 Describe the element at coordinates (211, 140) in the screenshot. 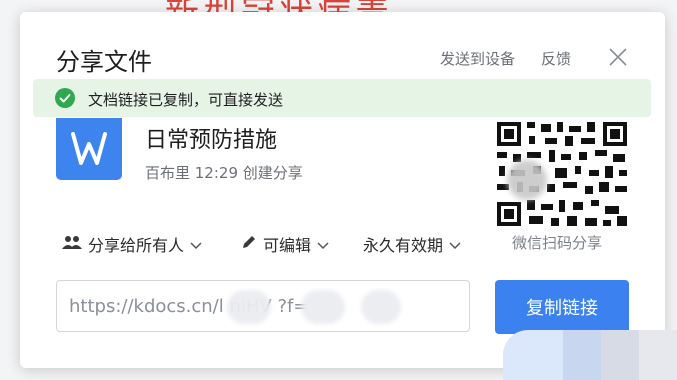

I see `file-name: 日常预防措施` at that location.